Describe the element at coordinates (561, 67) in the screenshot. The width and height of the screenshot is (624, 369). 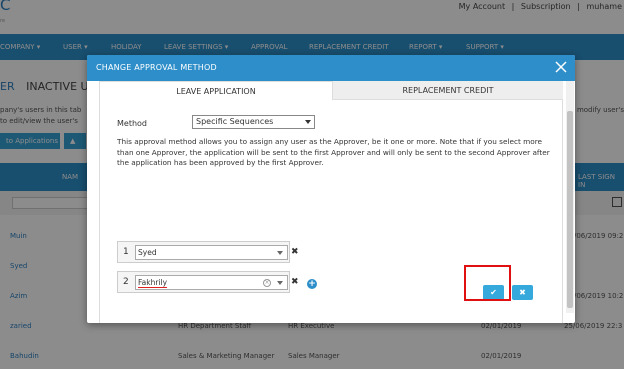
I see `close-icon` at that location.